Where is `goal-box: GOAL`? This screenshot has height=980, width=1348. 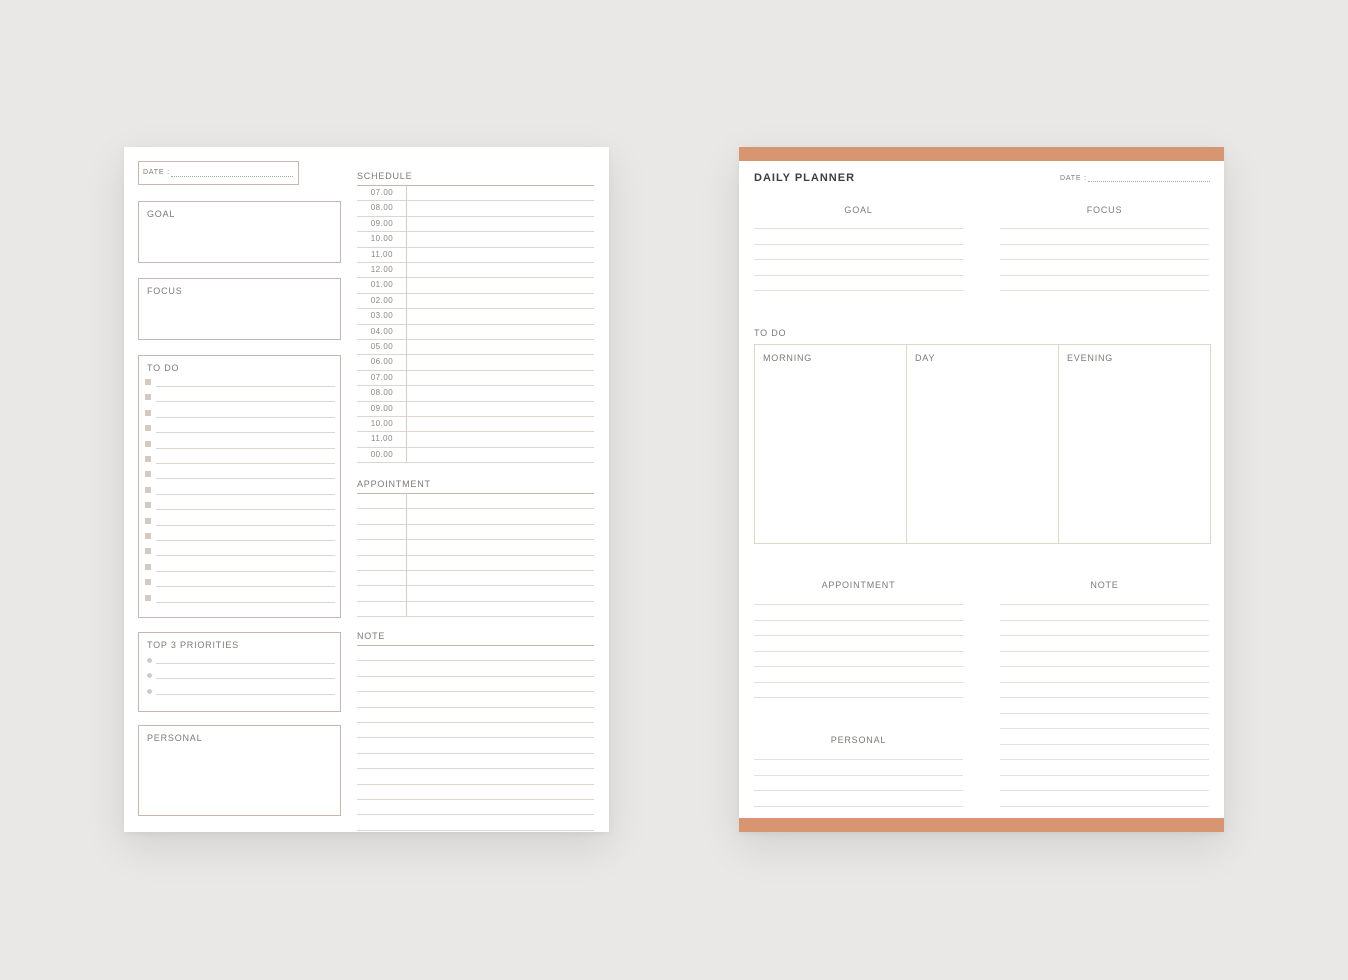 goal-box: GOAL is located at coordinates (239, 232).